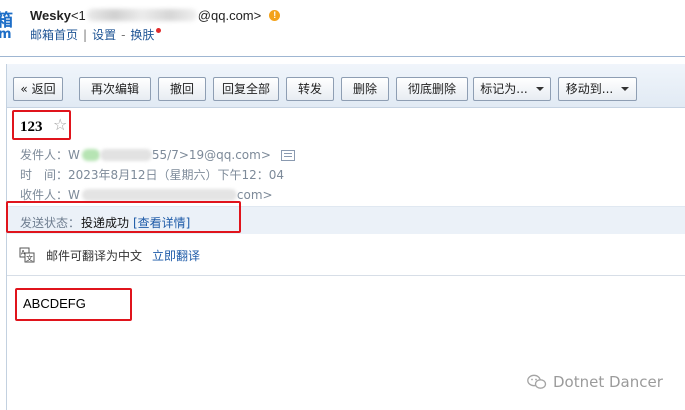 Image resolution: width=685 pixels, height=410 pixels. I want to click on new-dot-icon, so click(159, 30).